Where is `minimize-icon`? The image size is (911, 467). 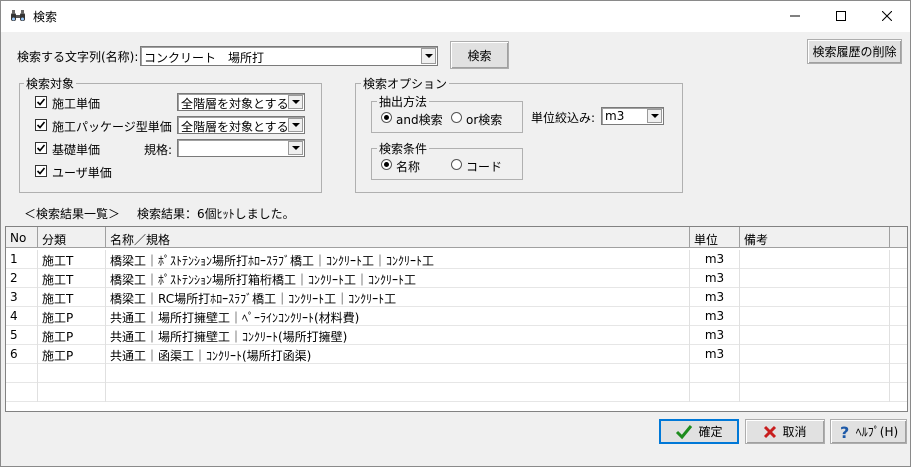
minimize-icon is located at coordinates (795, 16).